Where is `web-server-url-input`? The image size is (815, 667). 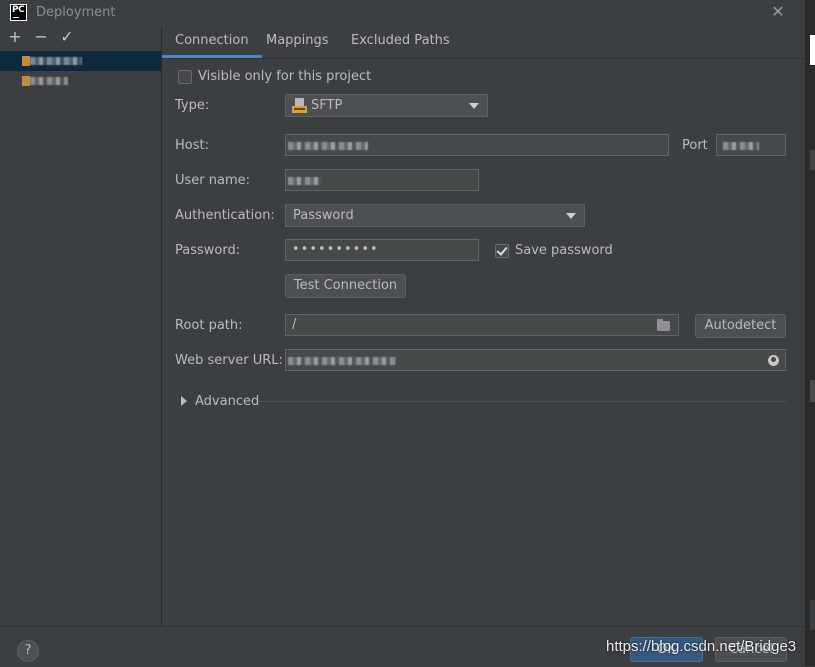 web-server-url-input is located at coordinates (535, 360).